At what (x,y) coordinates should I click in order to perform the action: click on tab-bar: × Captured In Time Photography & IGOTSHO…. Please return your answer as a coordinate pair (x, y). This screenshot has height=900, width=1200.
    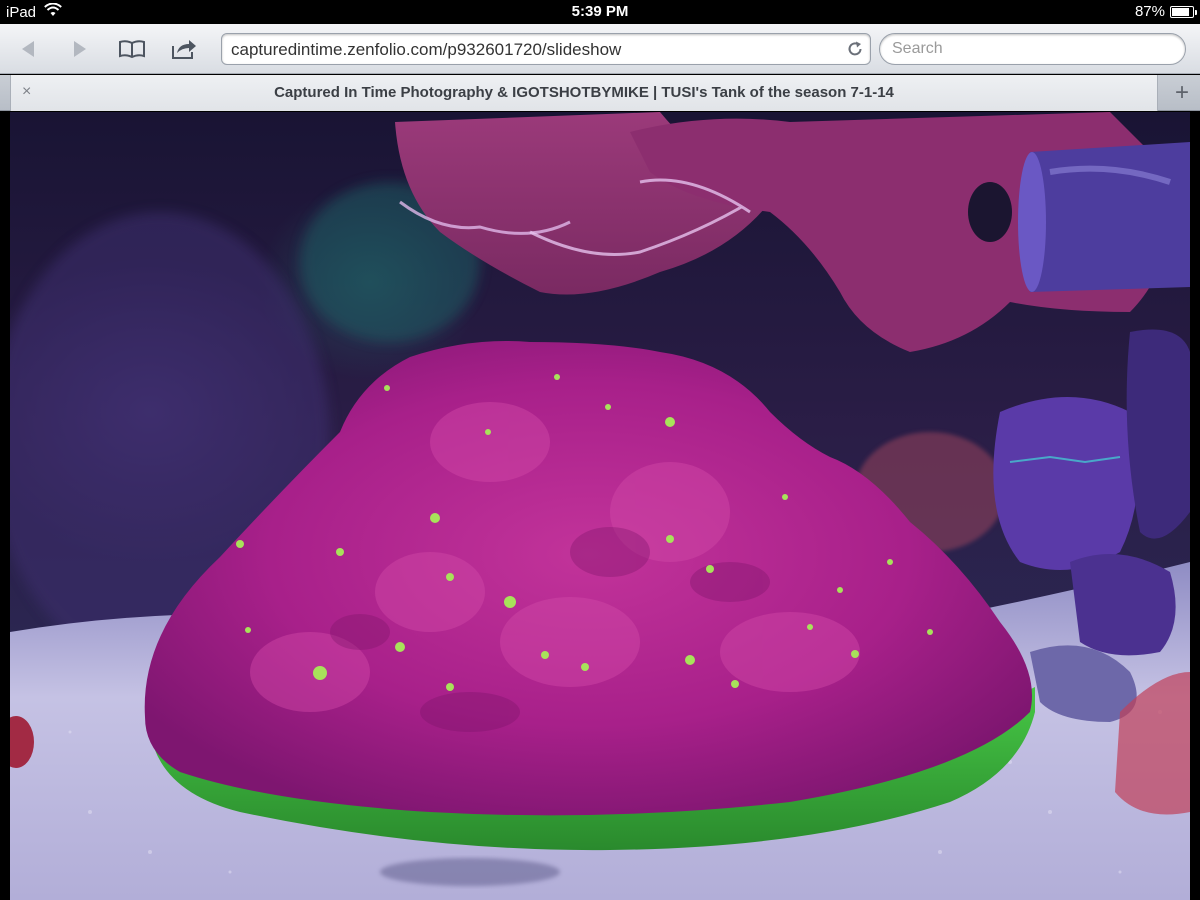
    Looking at the image, I should click on (600, 93).